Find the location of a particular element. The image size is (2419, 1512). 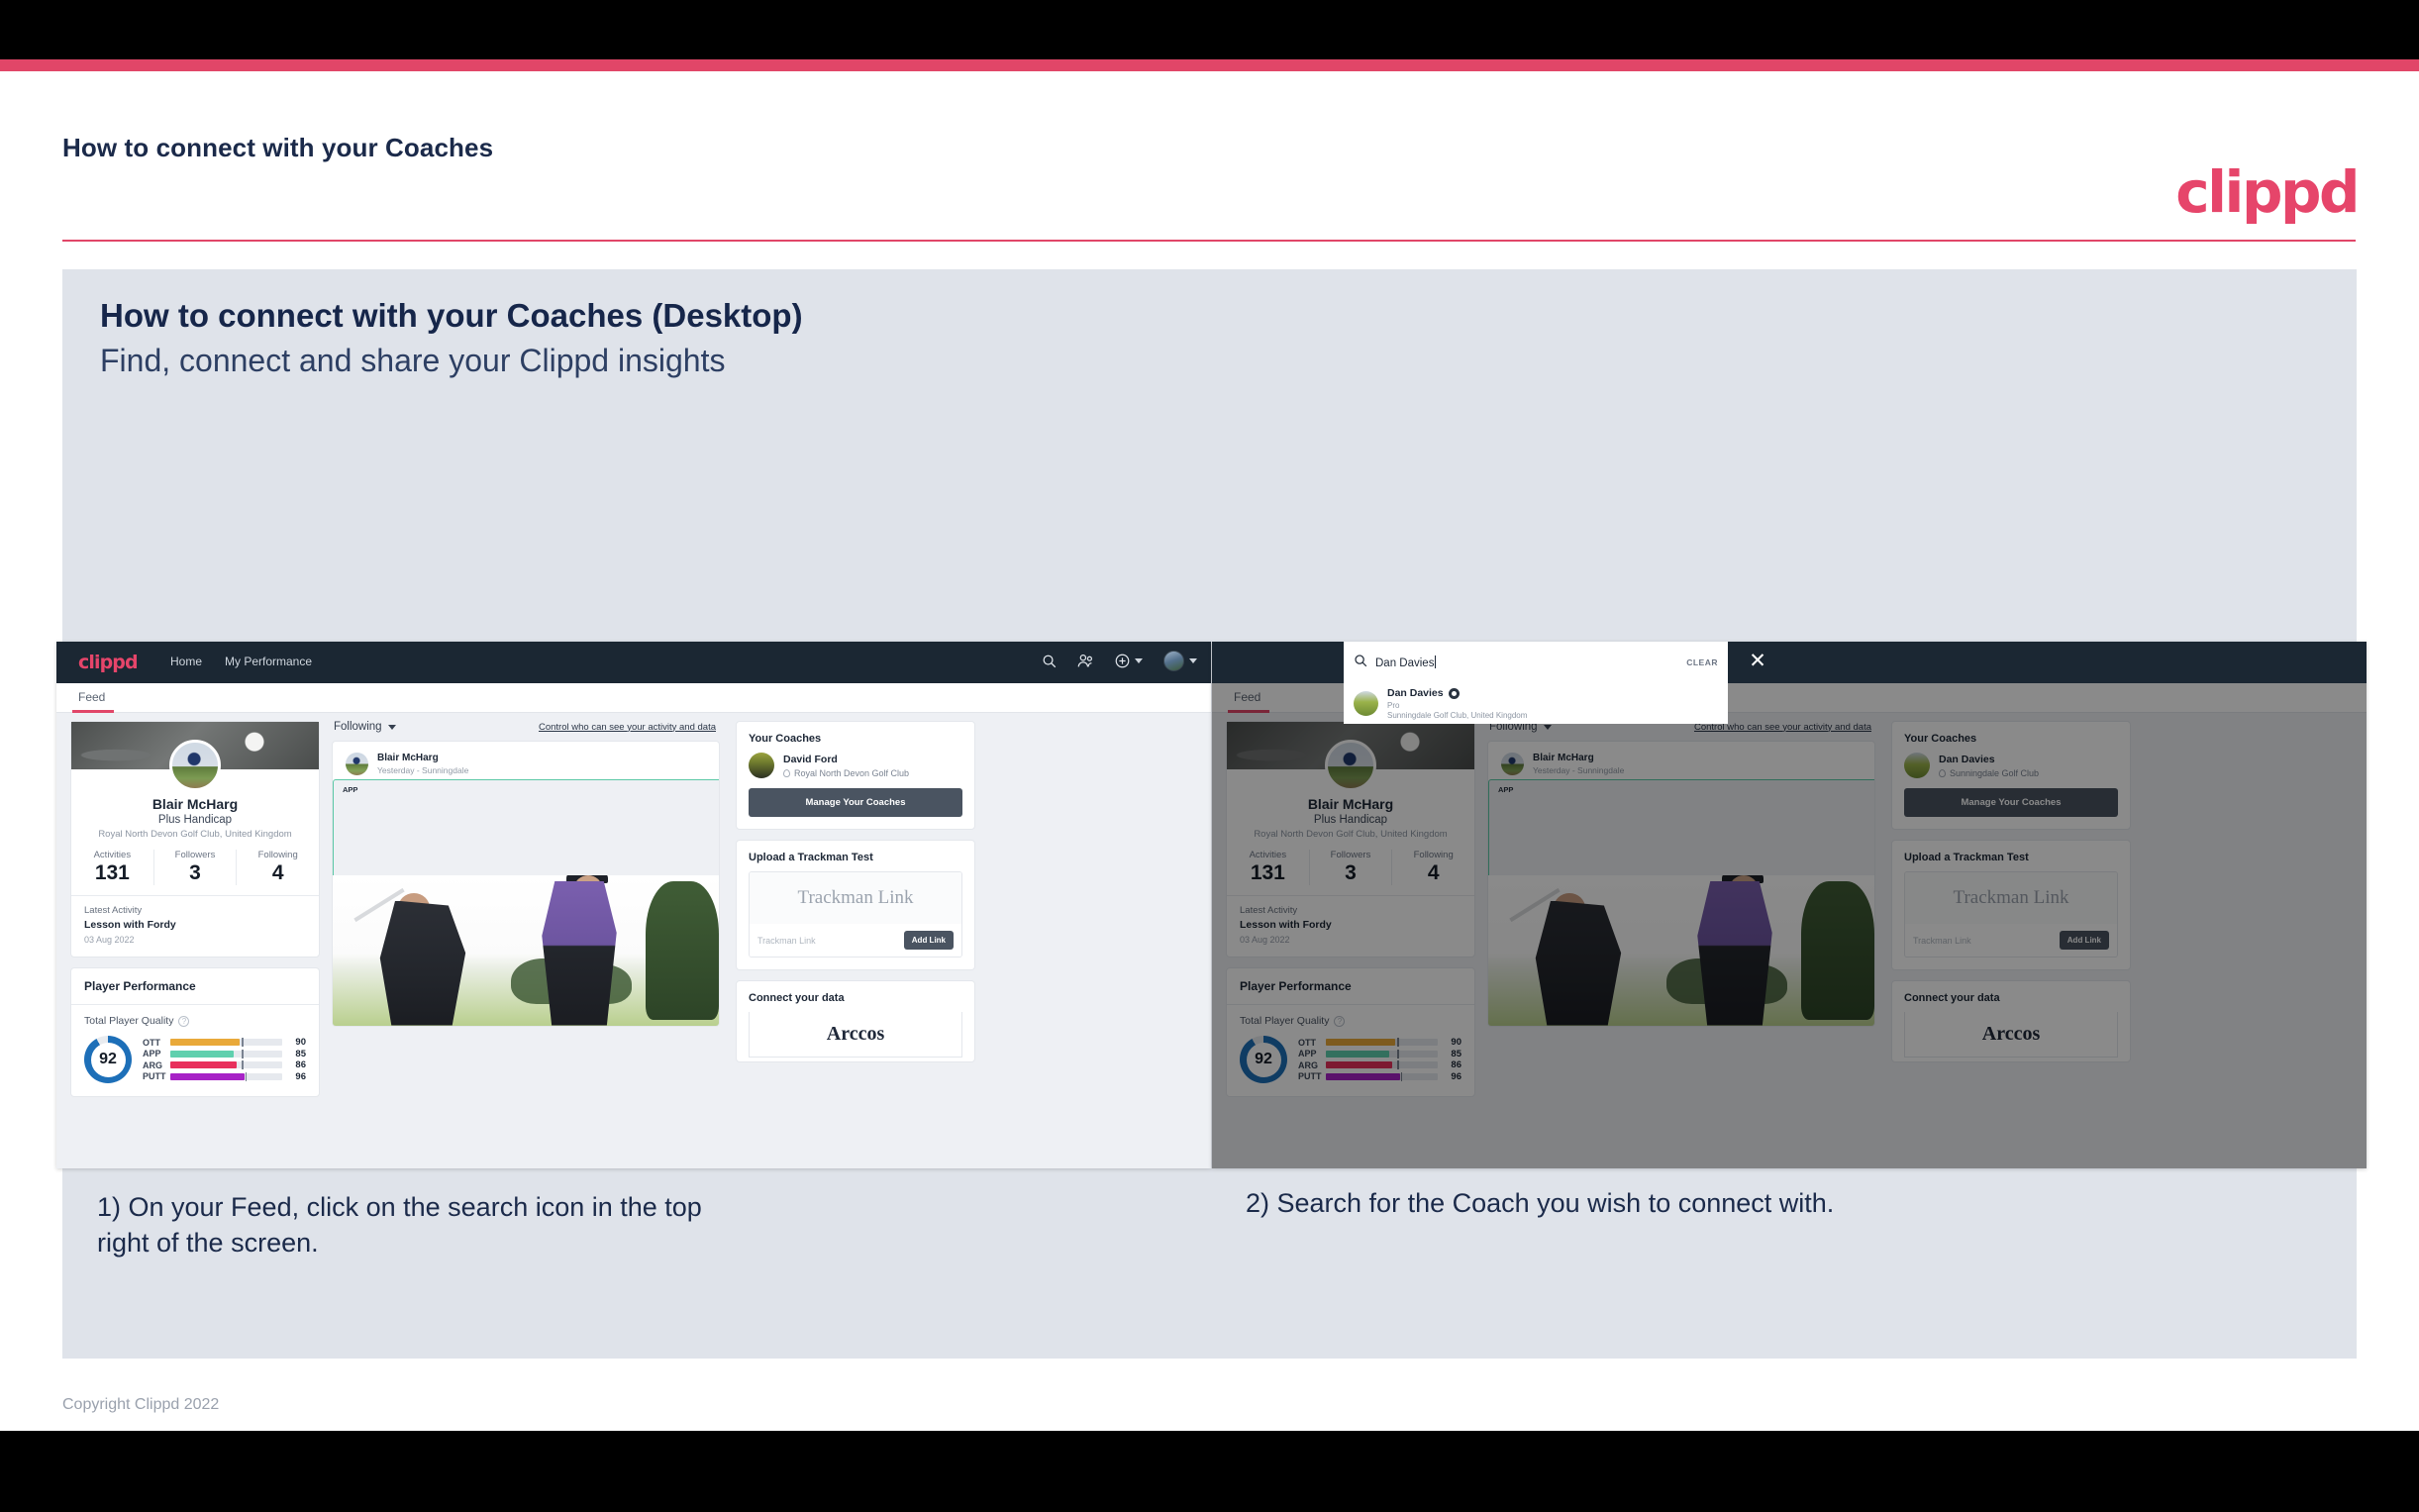

profile-stats: Activities 131 Followers 3 Following 4 is located at coordinates (195, 872).